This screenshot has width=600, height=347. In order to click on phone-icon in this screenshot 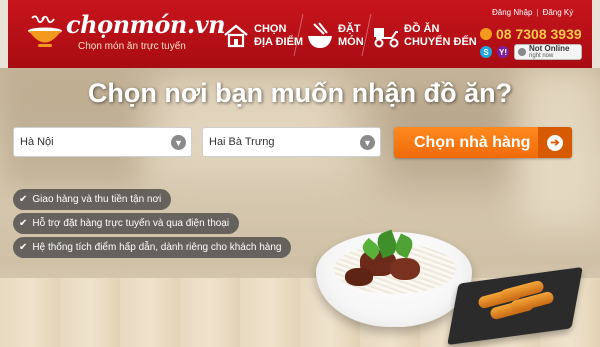, I will do `click(486, 34)`.